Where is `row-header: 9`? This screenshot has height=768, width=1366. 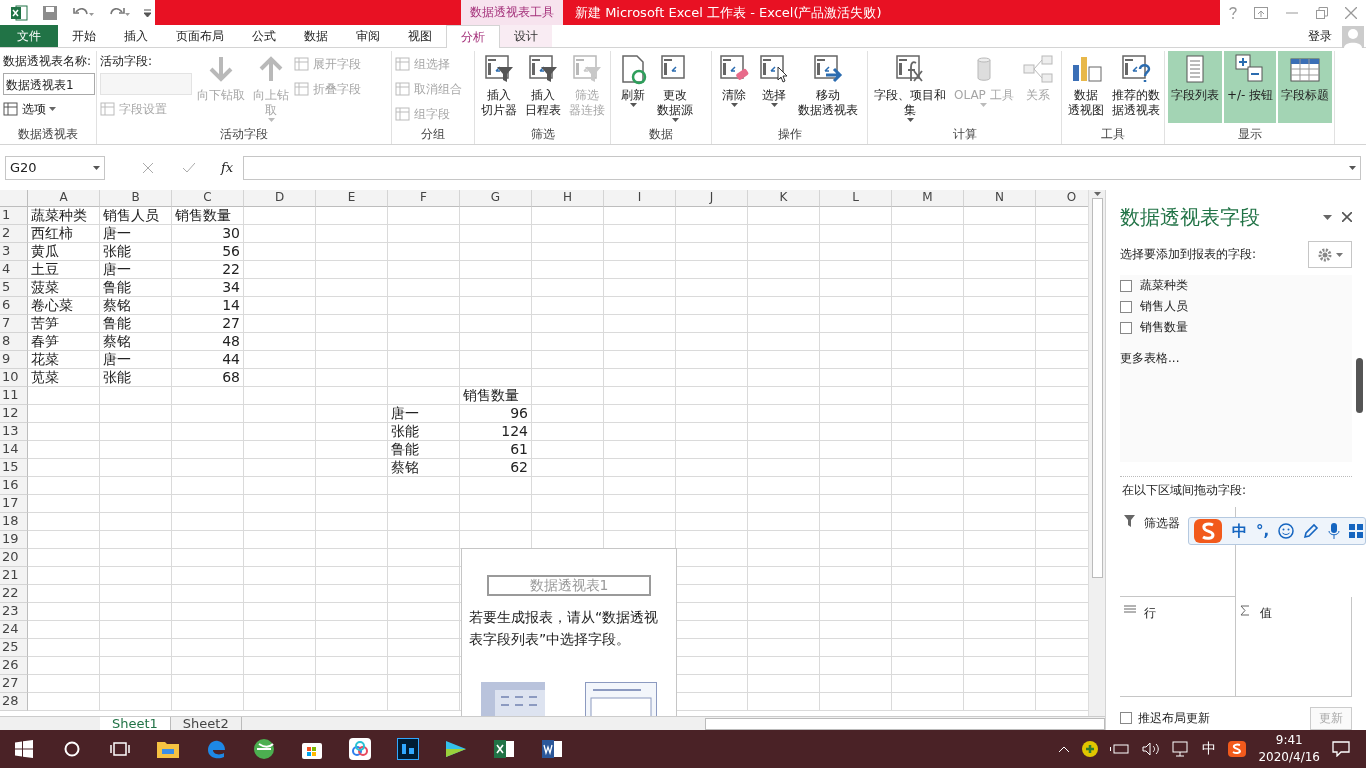
row-header: 9 is located at coordinates (14, 360).